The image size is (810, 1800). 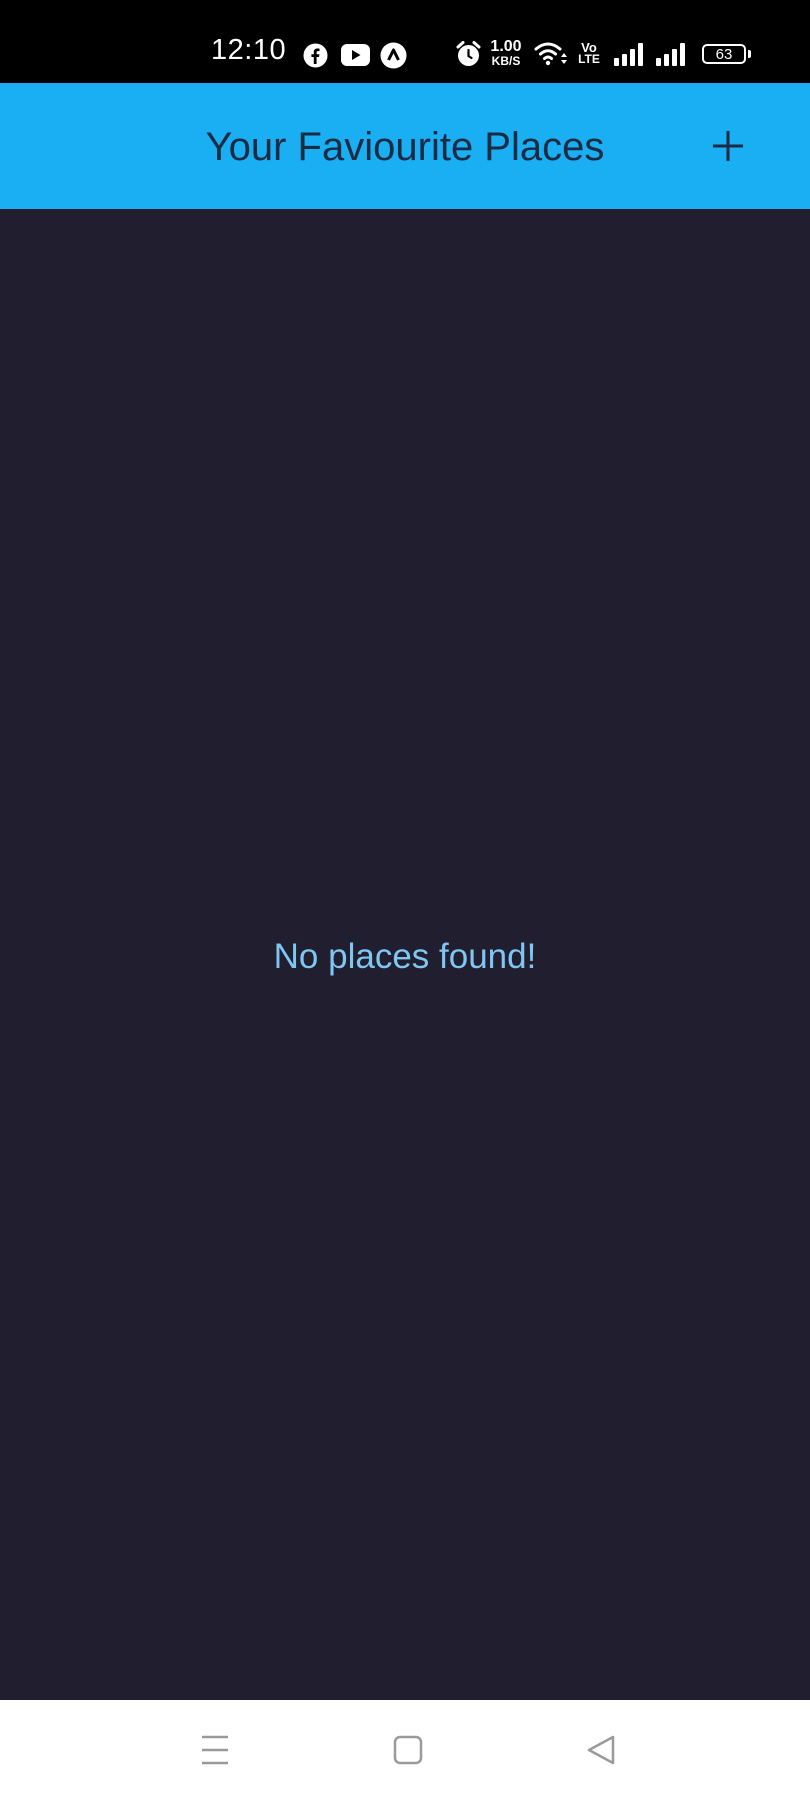 What do you see at coordinates (468, 53) in the screenshot?
I see `alarm-icon` at bounding box center [468, 53].